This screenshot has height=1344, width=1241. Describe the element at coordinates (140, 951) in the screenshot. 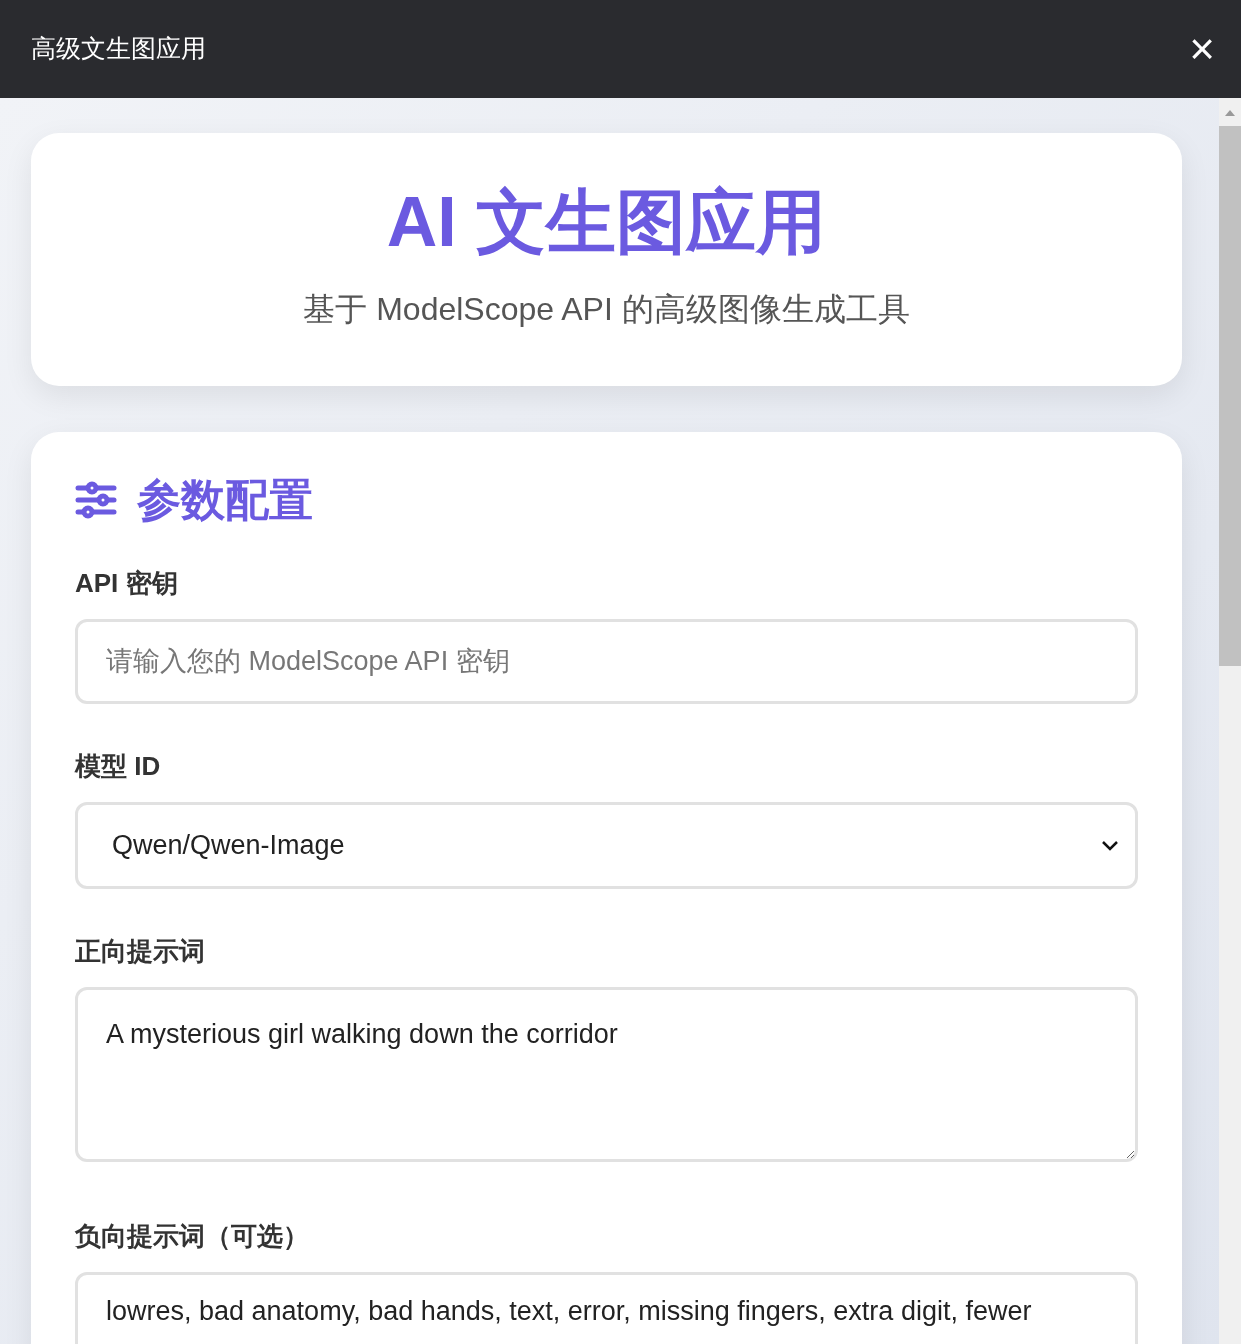

I see `field-label: 正向提示词` at that location.